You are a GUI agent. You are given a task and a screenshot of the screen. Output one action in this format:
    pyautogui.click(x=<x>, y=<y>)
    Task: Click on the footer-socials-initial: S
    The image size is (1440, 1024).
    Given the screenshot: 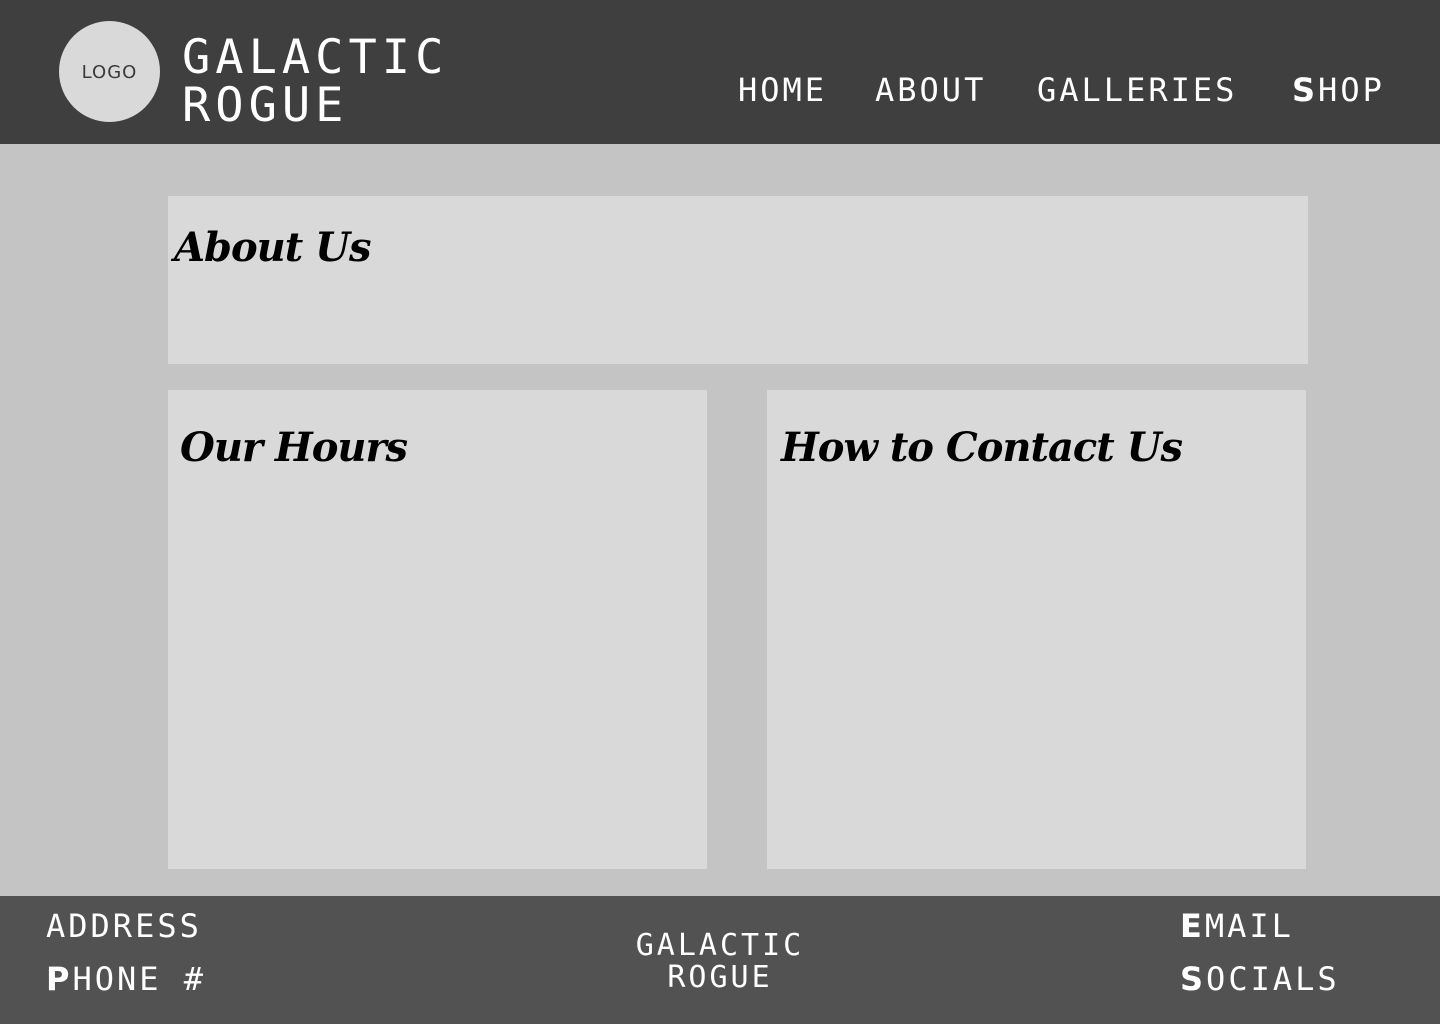 What is the action you would take?
    pyautogui.click(x=1193, y=979)
    